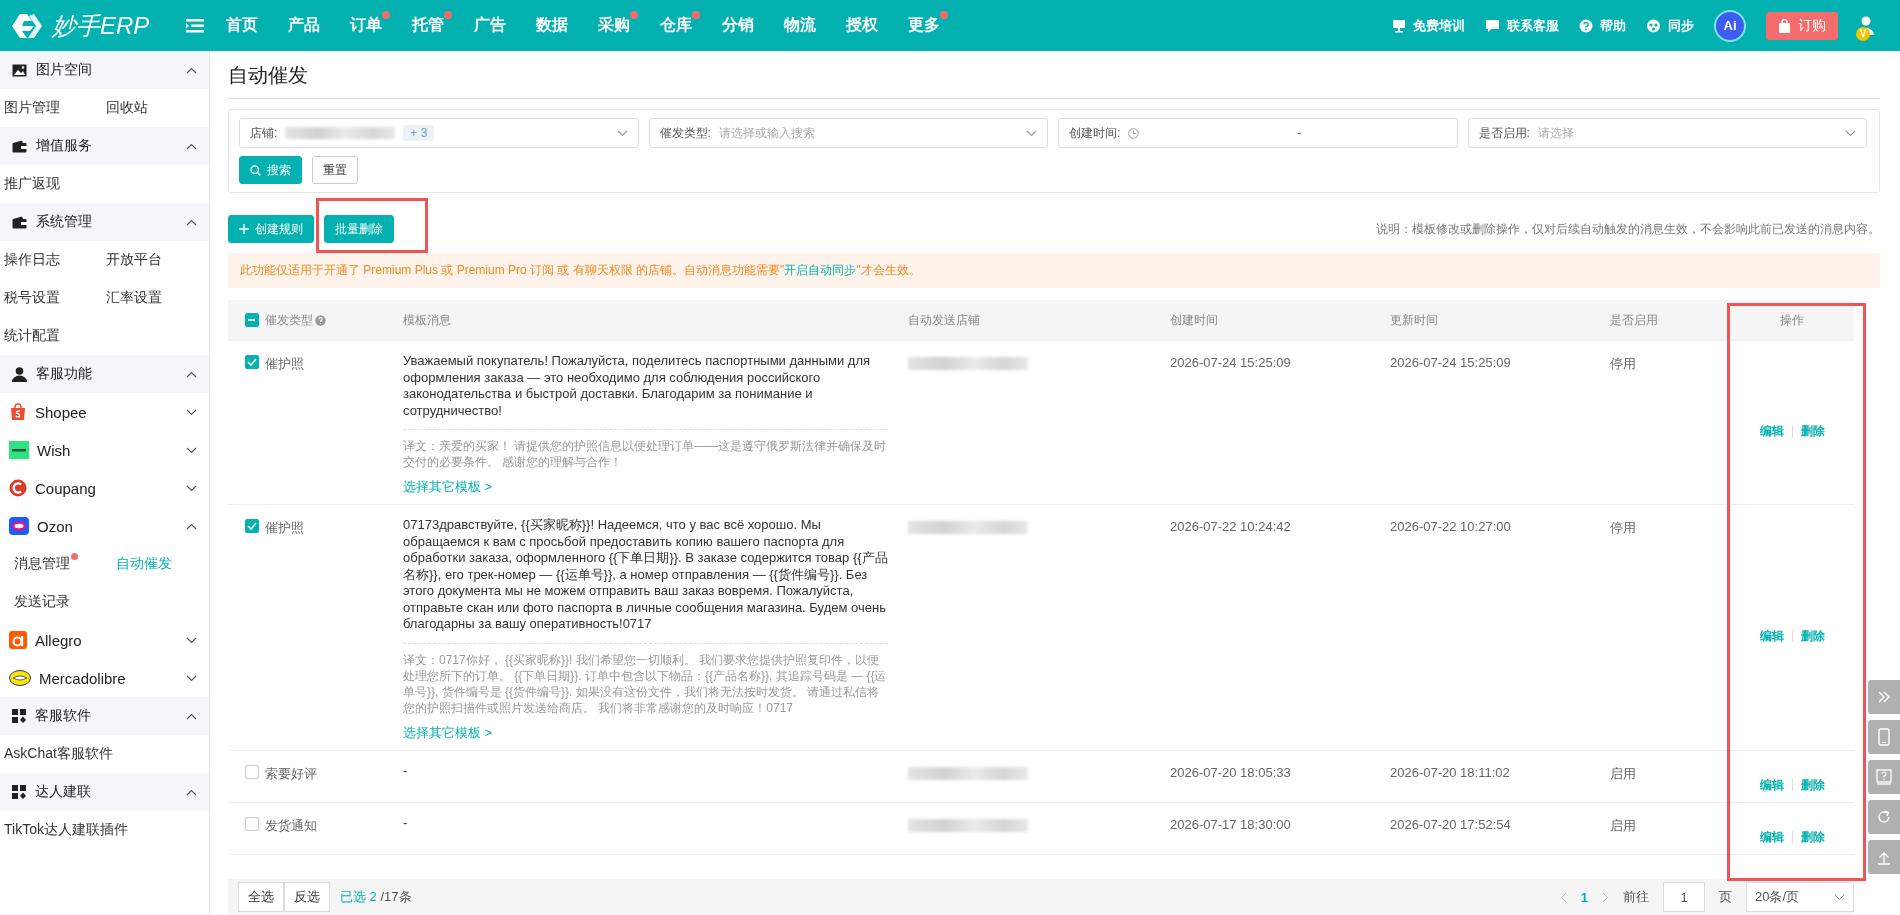 The image size is (1900, 915). Describe the element at coordinates (251, 320) in the screenshot. I see `select-all-checkbox` at that location.